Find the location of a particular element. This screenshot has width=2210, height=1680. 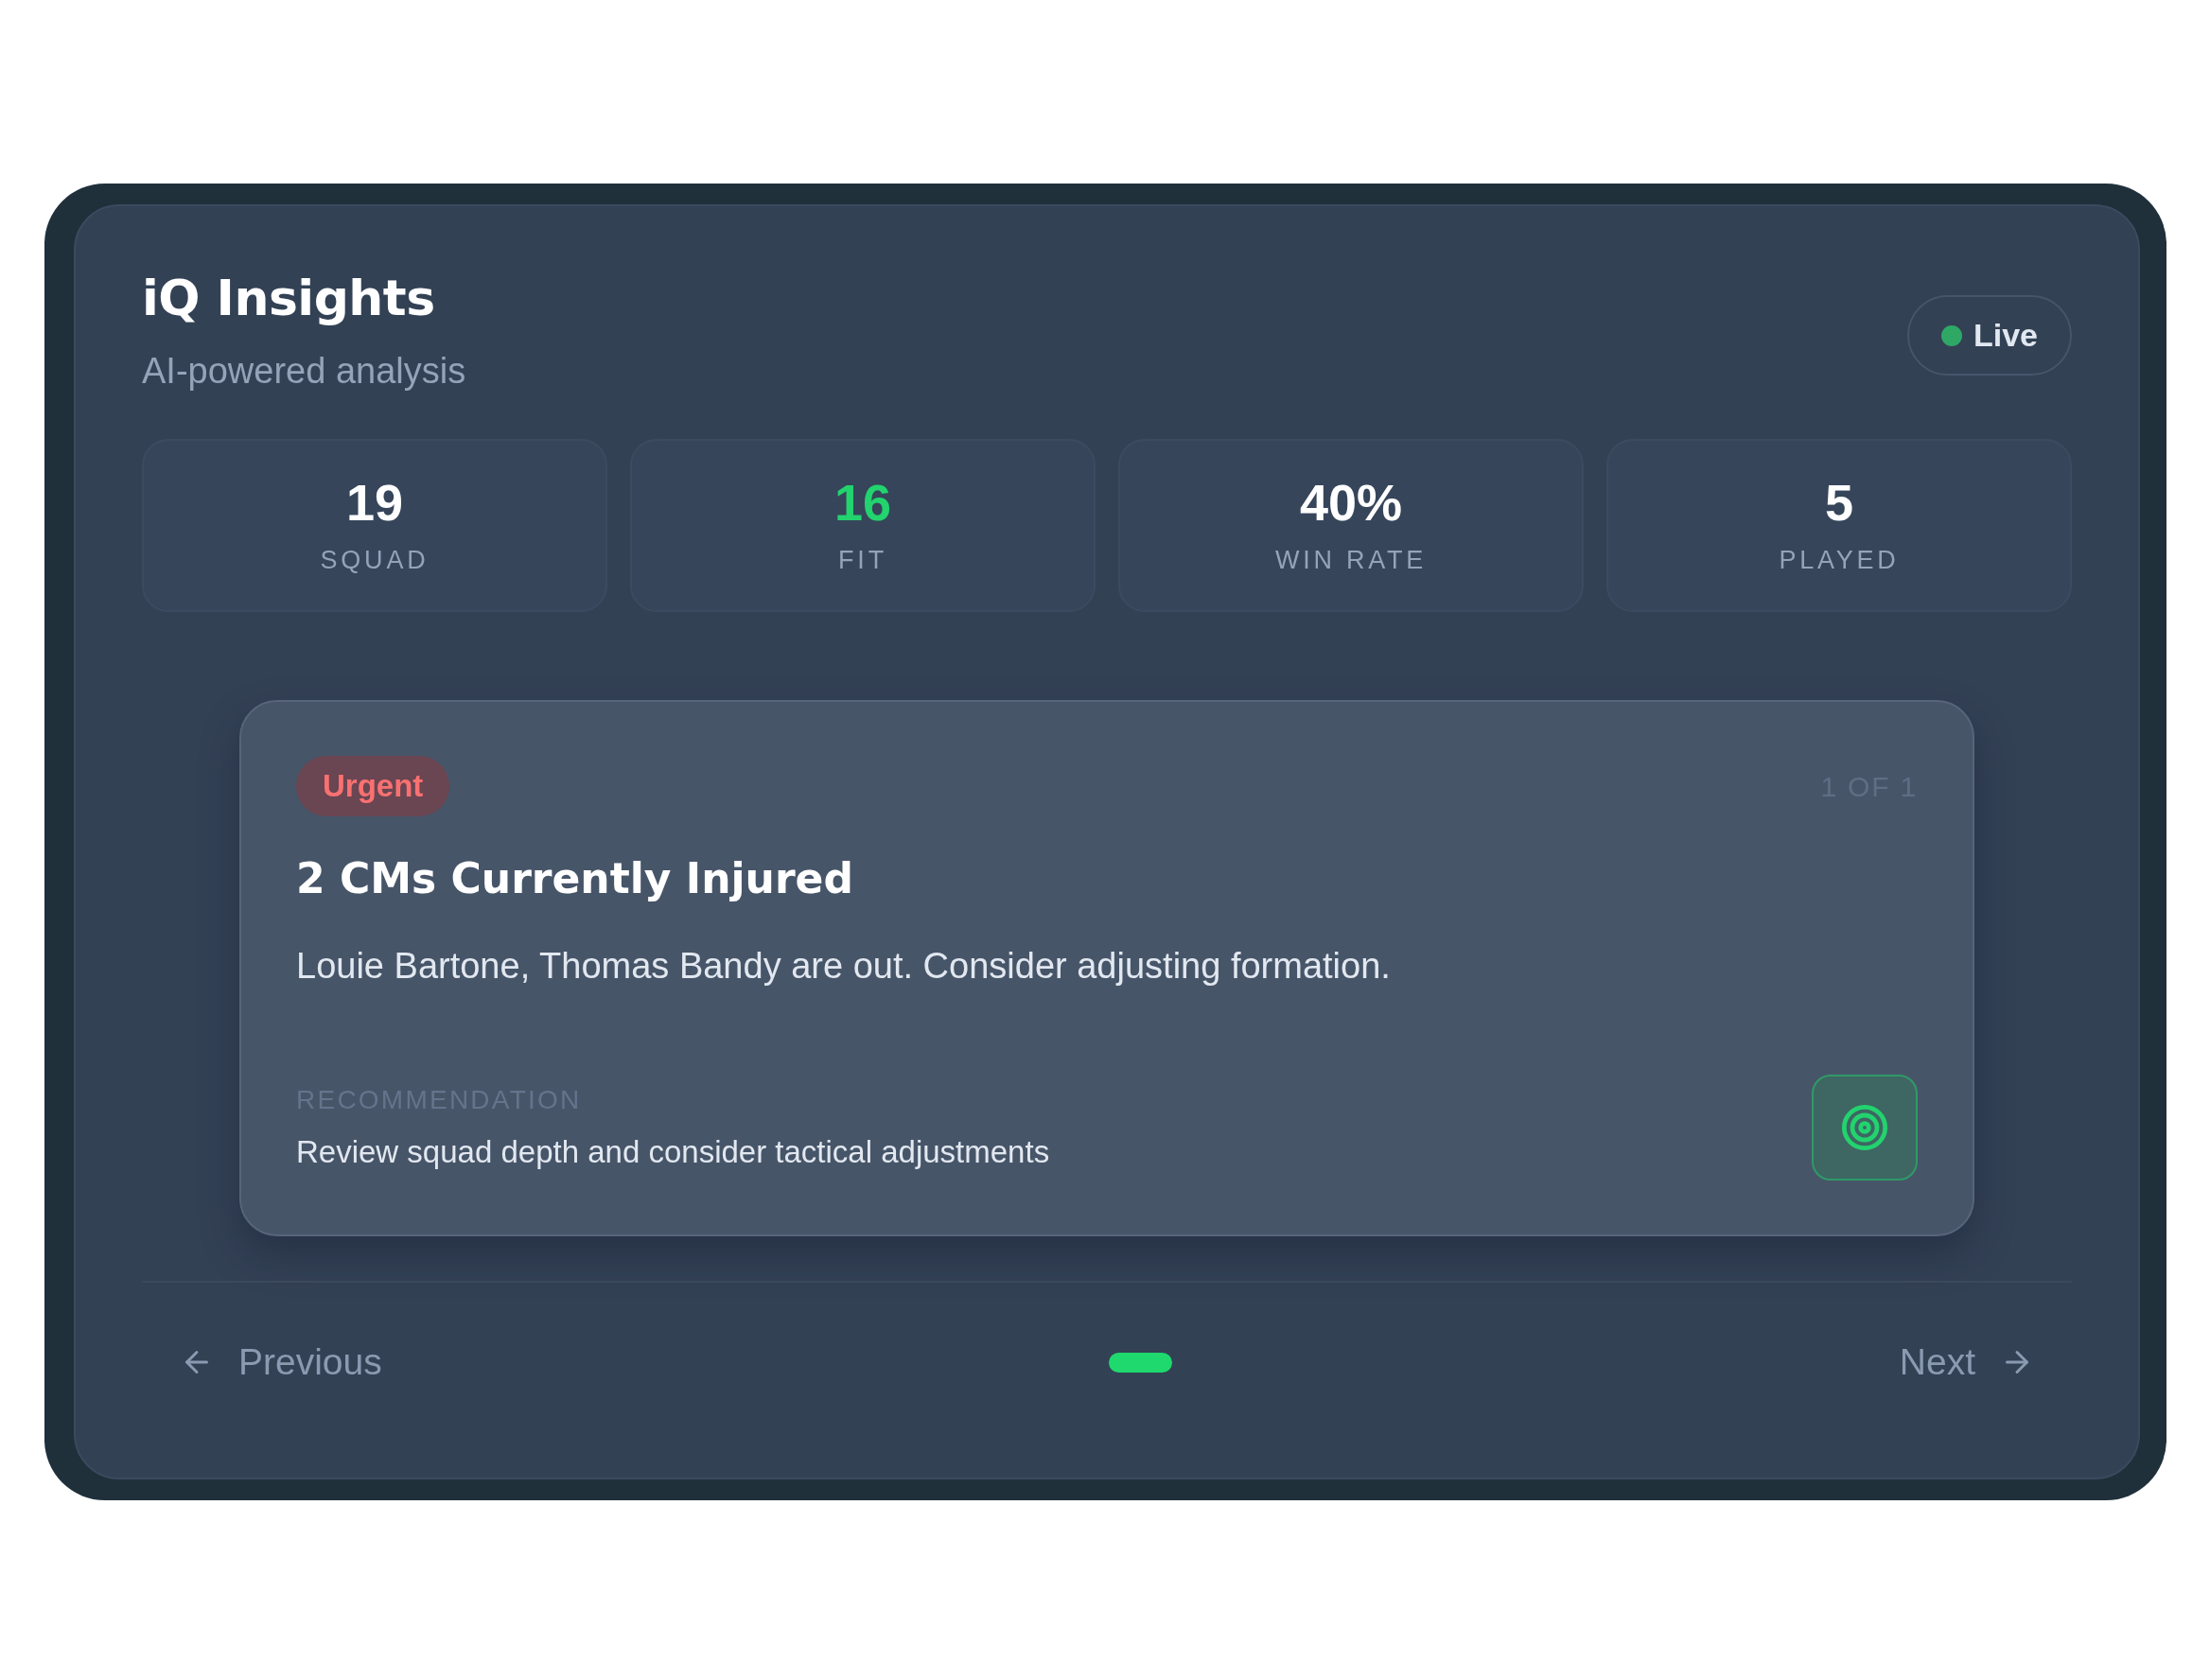

insight-description: Louie Bartone, Thomas Bandy are out. Consider adjusting formation. is located at coordinates (844, 966).